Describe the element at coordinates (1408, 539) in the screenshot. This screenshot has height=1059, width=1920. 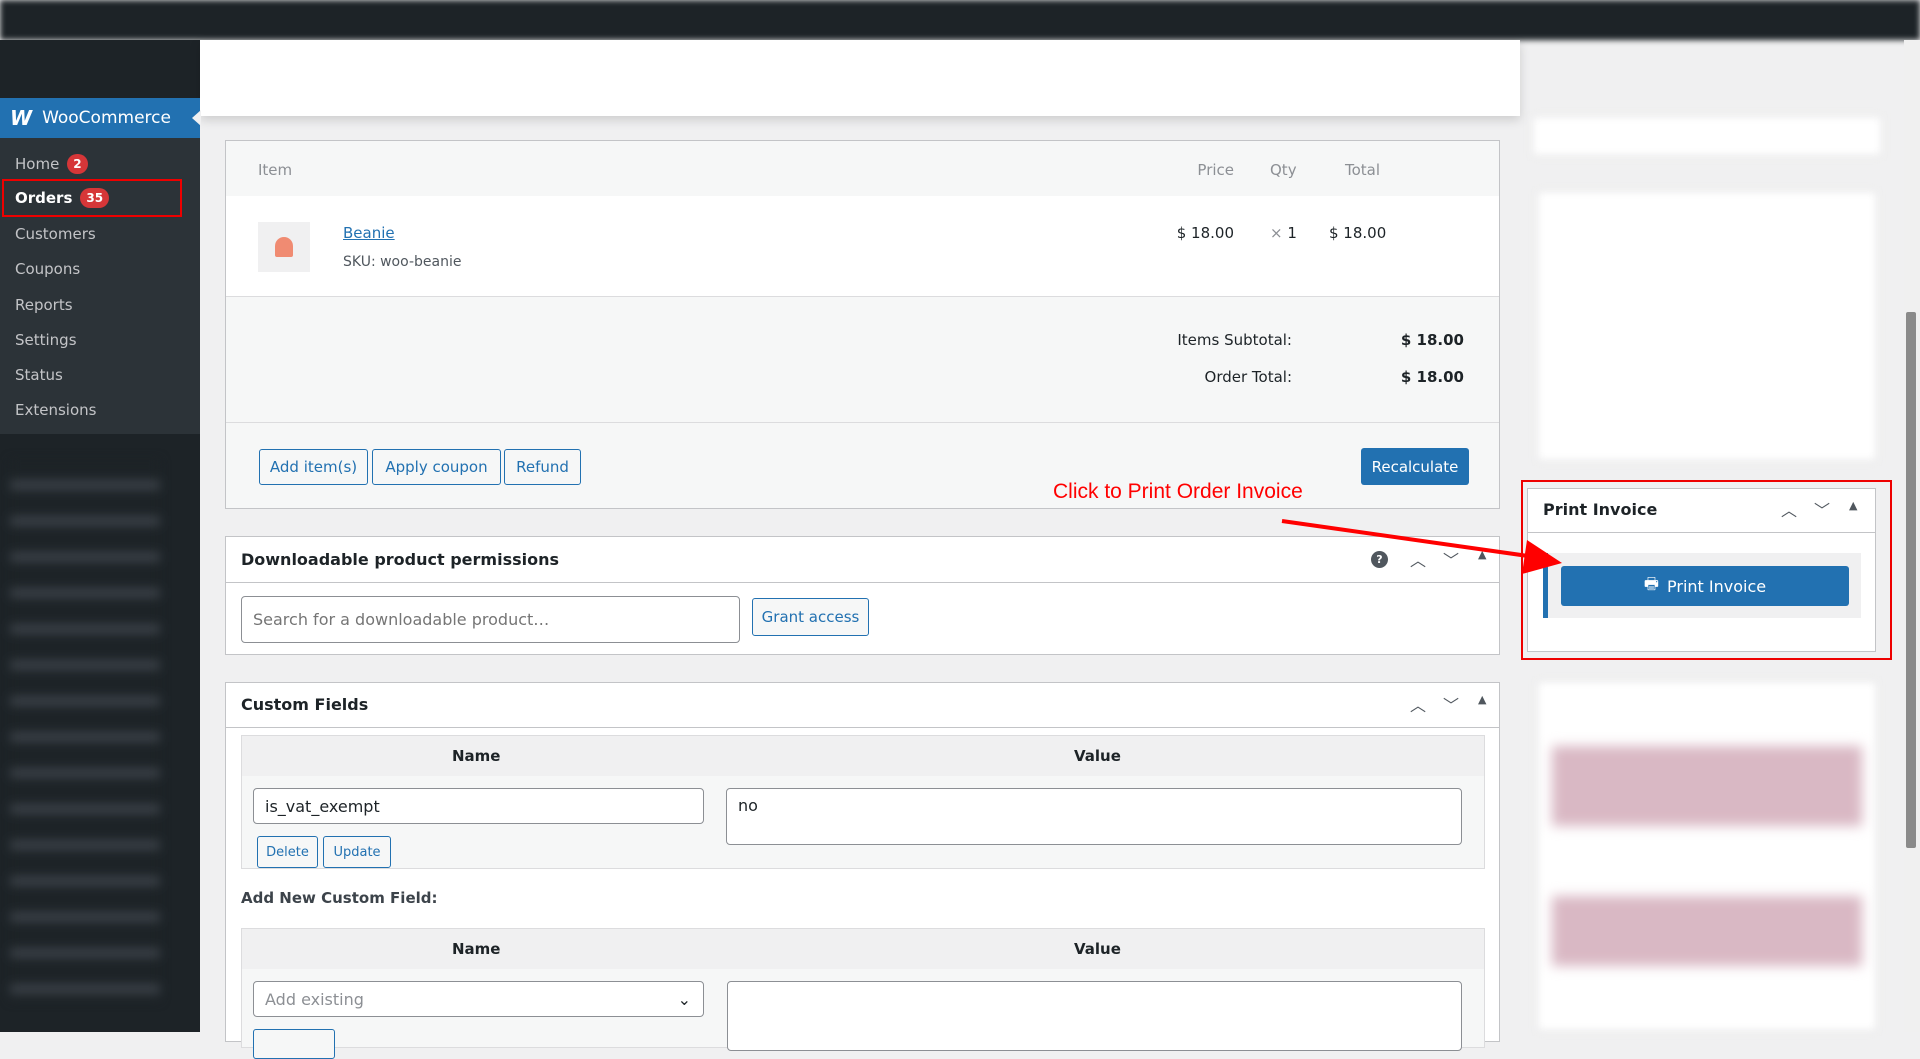
I see `arrow-line` at that location.